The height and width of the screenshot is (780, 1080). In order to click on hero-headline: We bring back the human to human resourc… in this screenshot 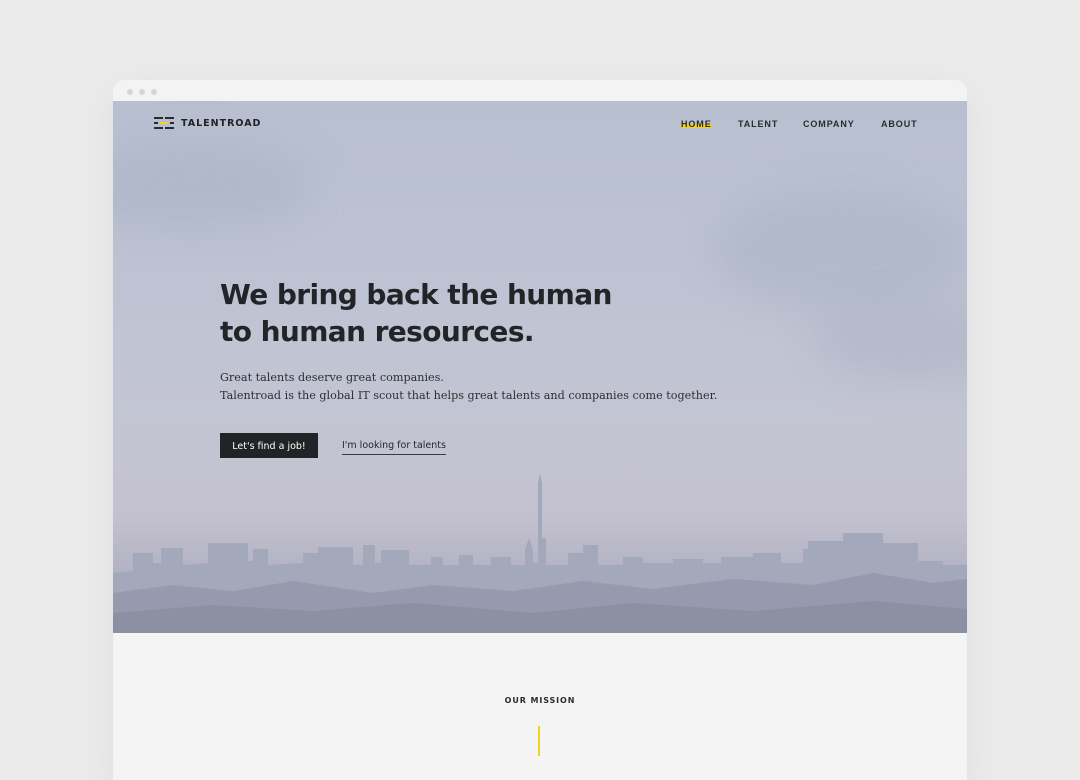, I will do `click(460, 313)`.